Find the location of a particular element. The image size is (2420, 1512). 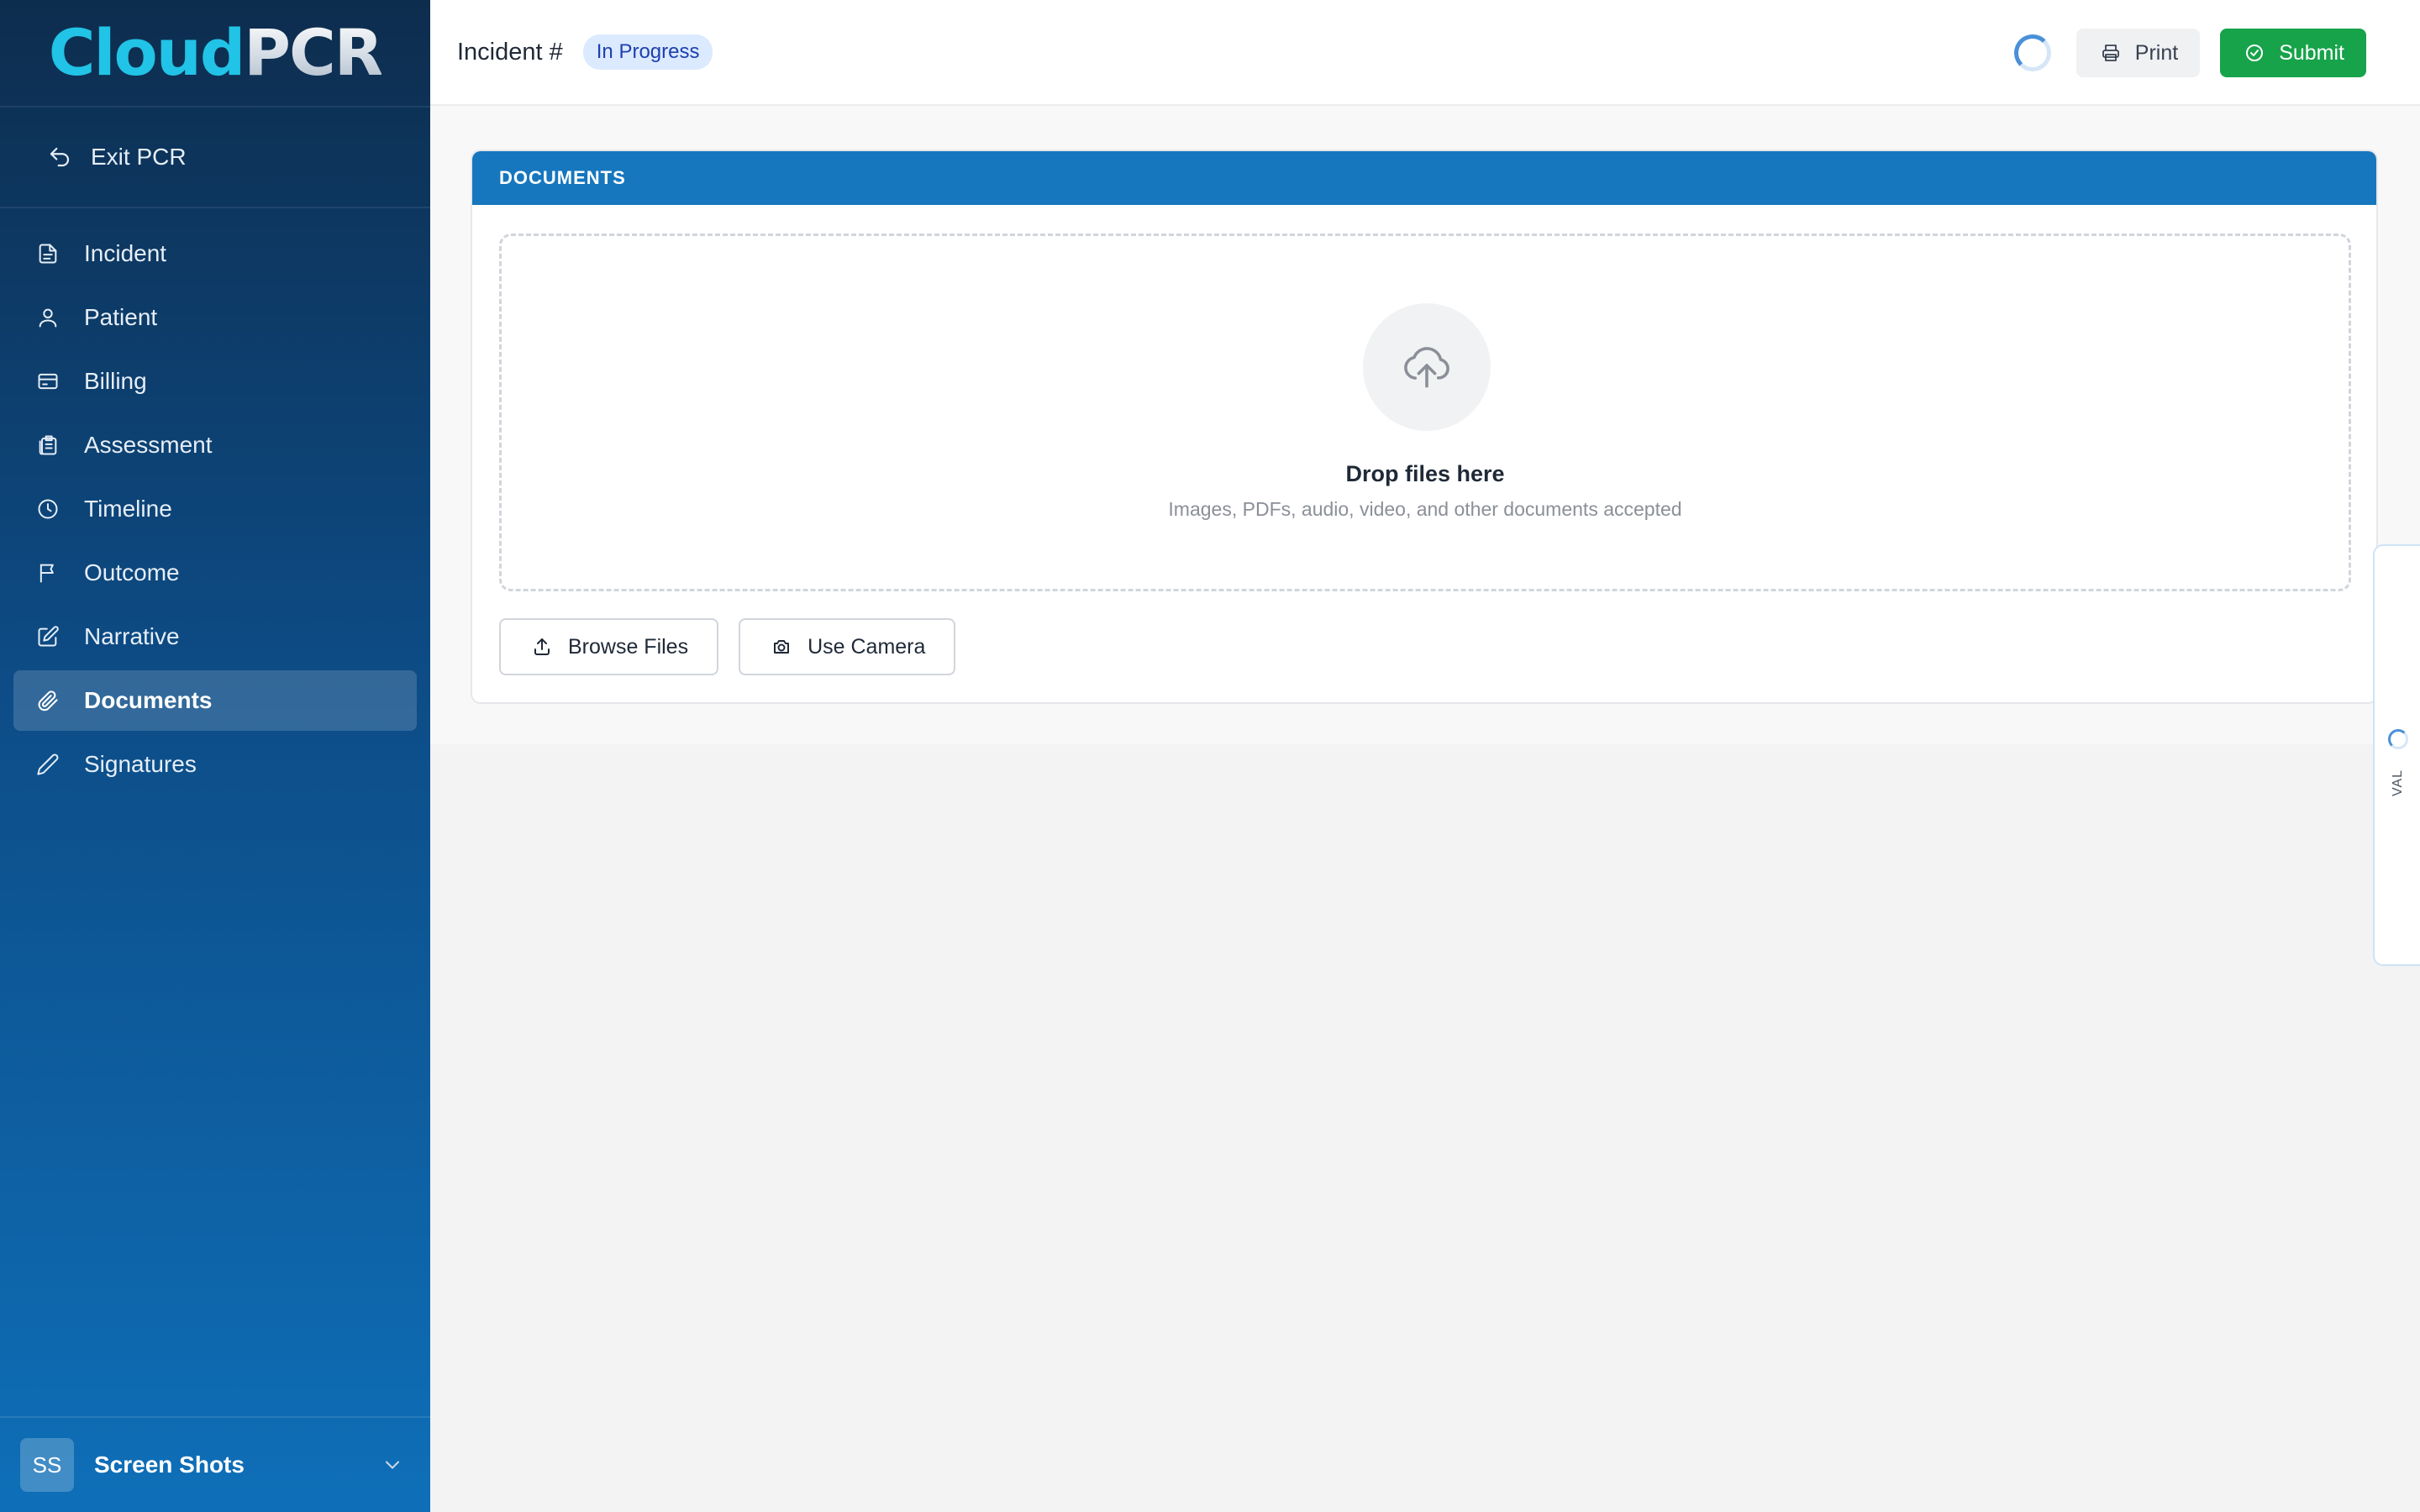

chevron-down-icon is located at coordinates (392, 1465).